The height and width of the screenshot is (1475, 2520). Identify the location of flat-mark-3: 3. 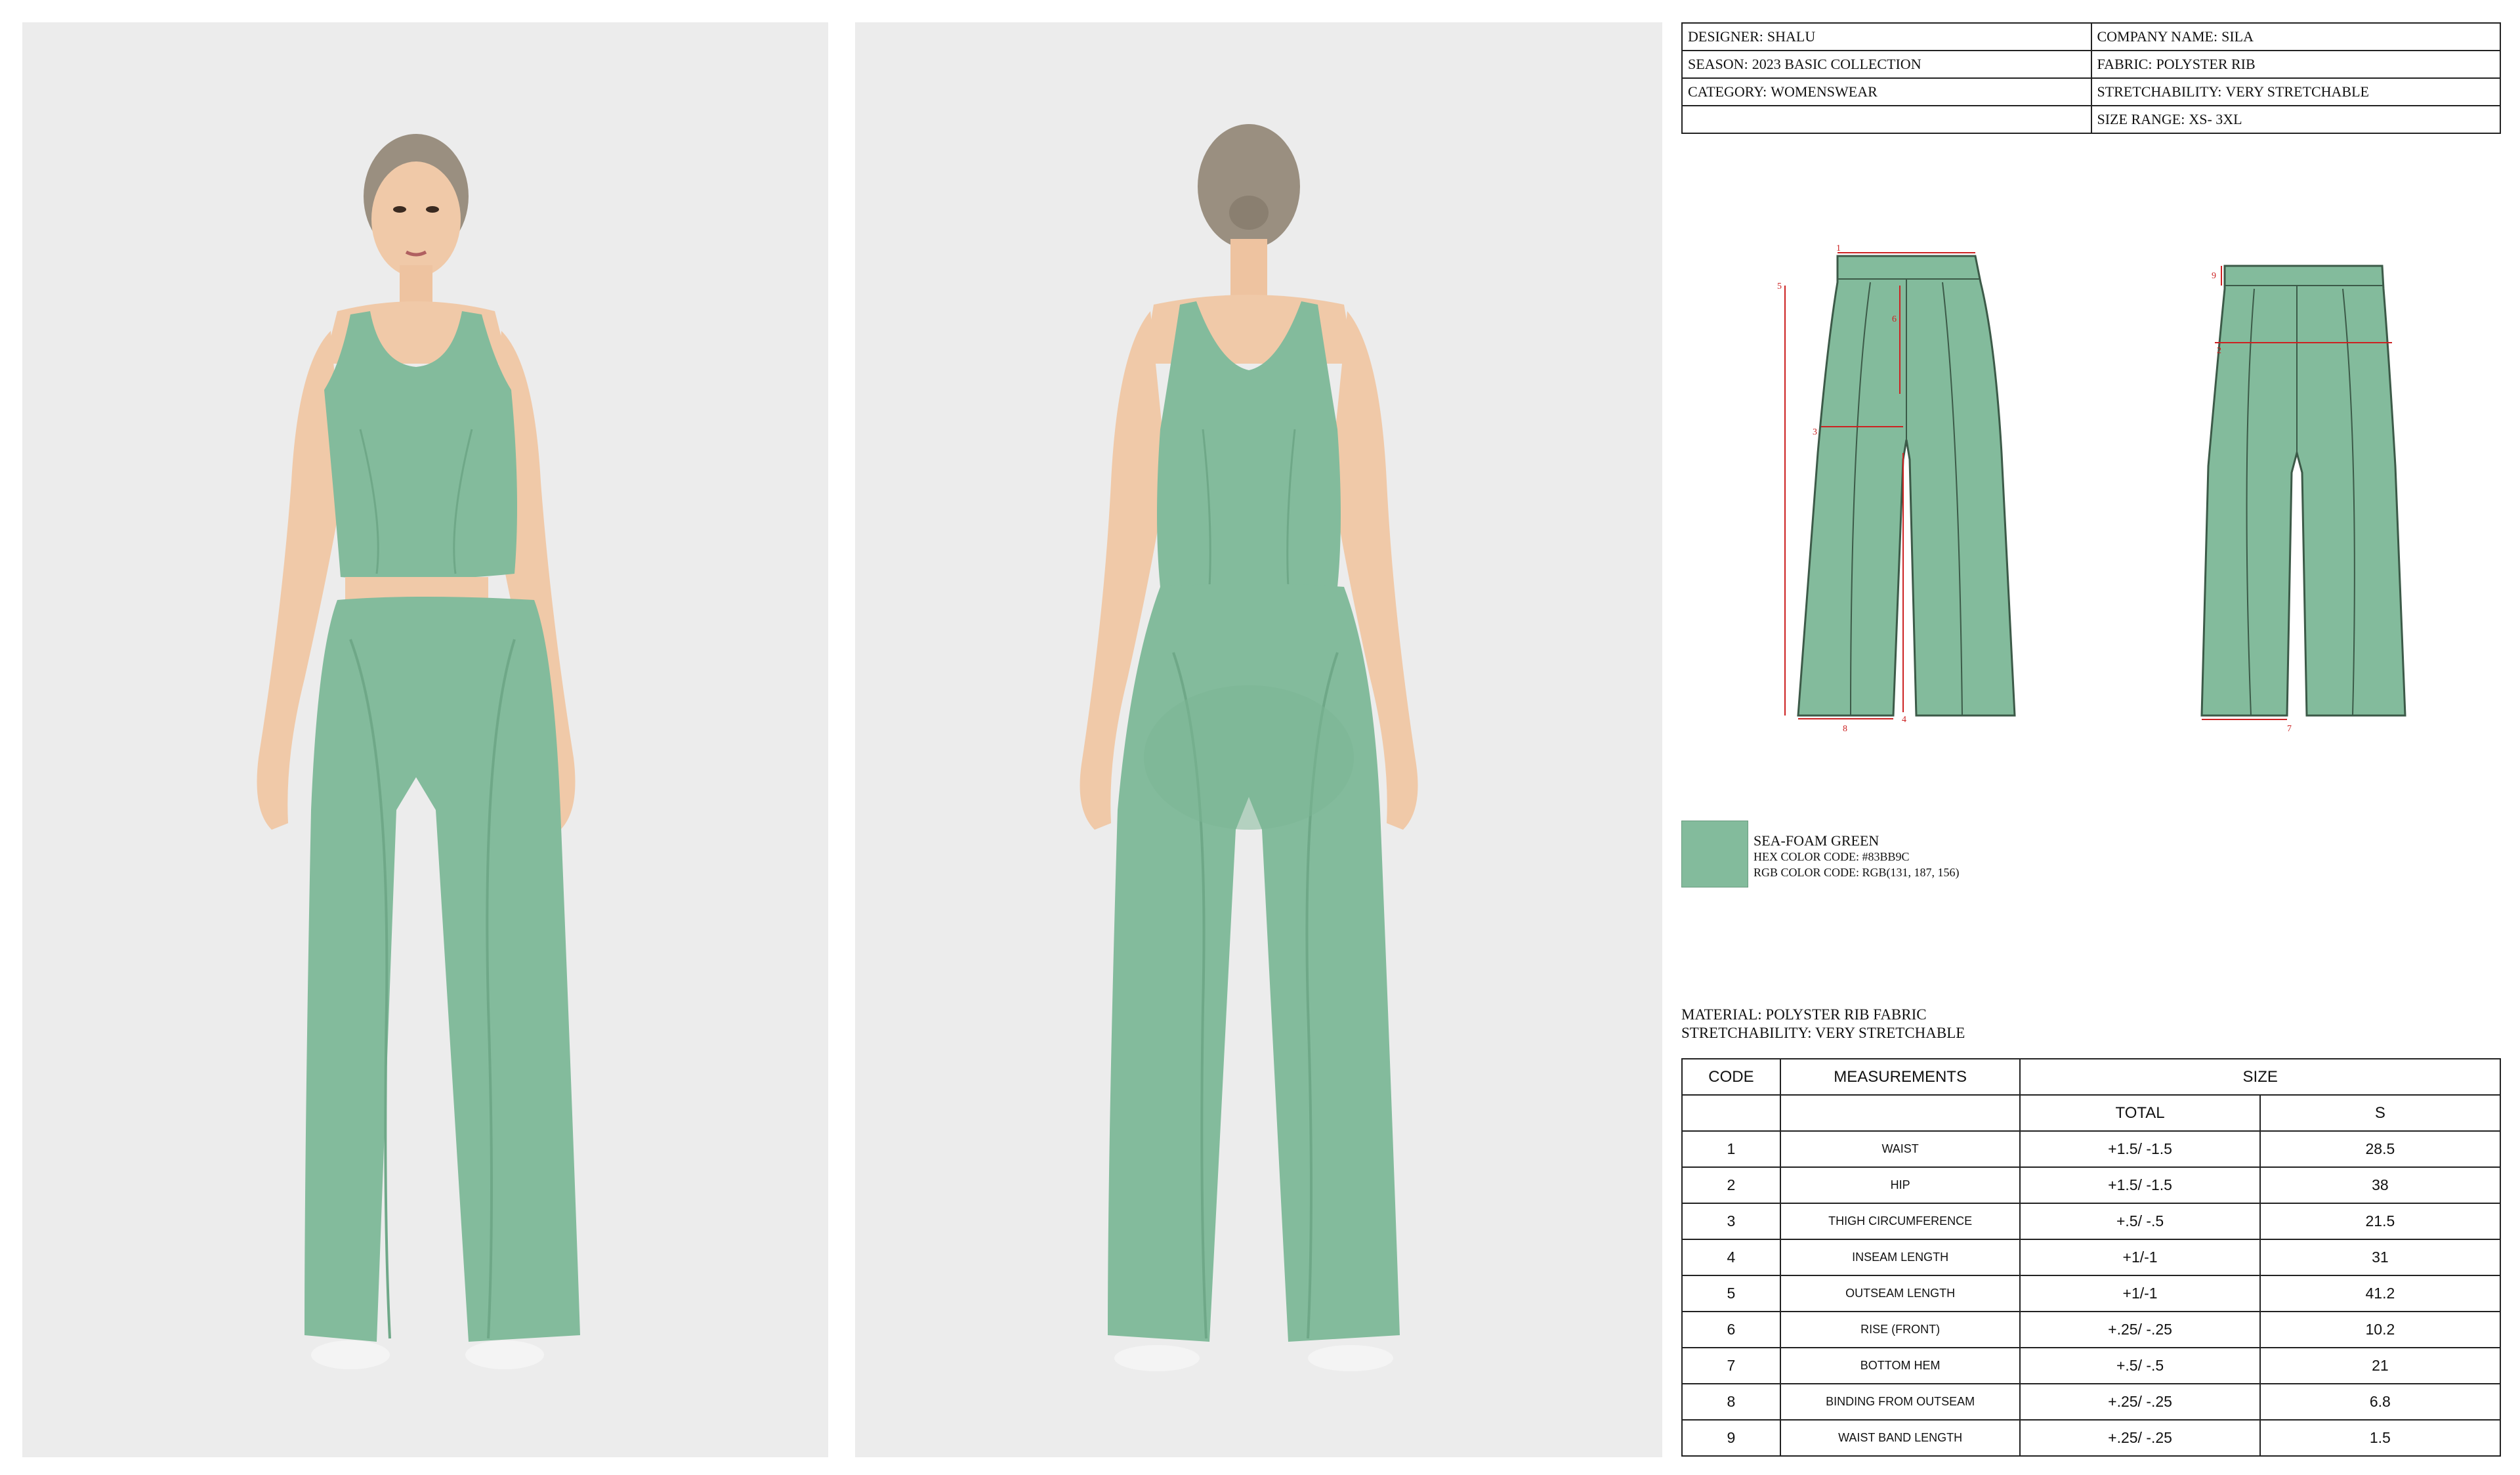
(1815, 432).